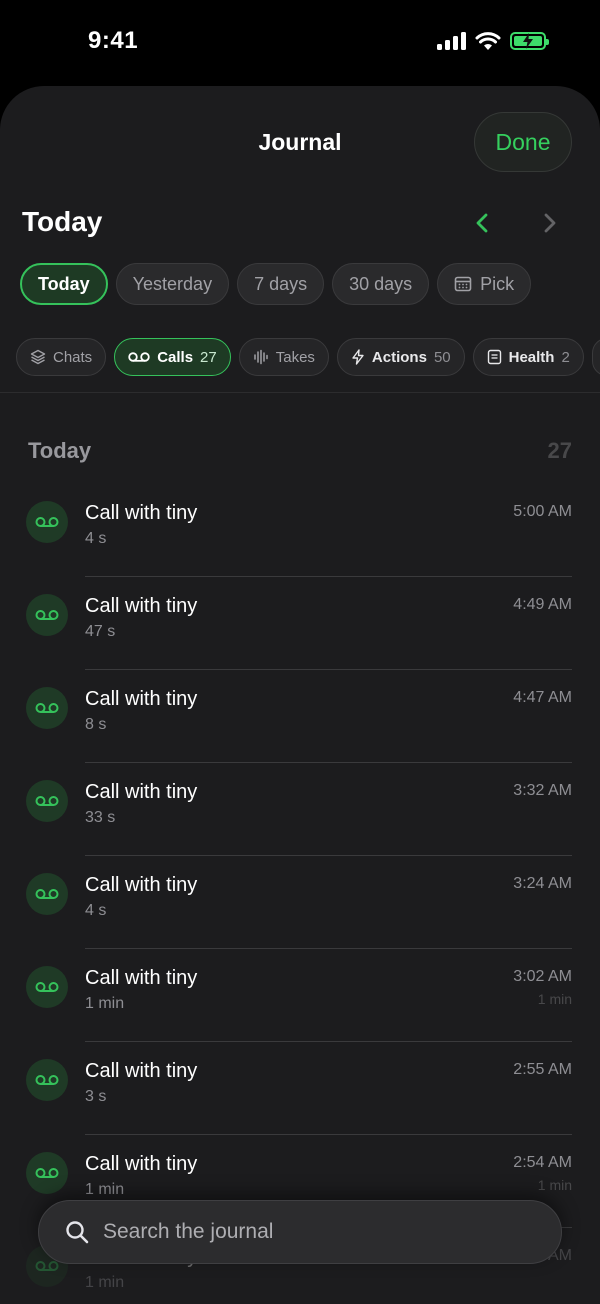  I want to click on layers-icon, so click(38, 357).